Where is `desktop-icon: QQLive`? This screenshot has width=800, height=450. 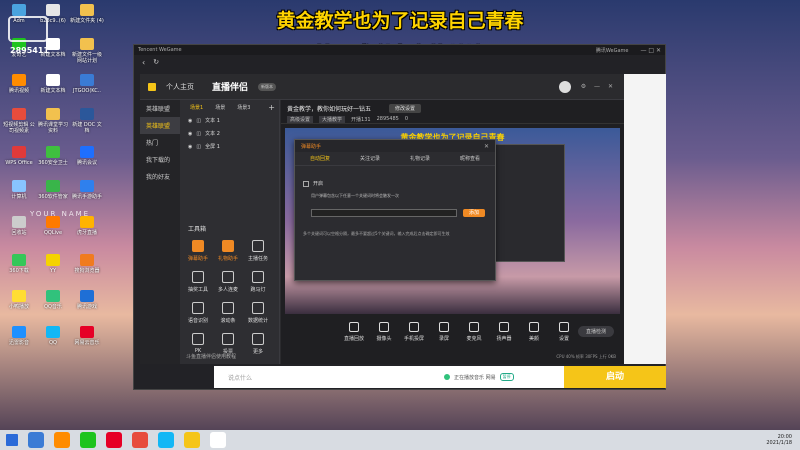 desktop-icon: QQLive is located at coordinates (53, 226).